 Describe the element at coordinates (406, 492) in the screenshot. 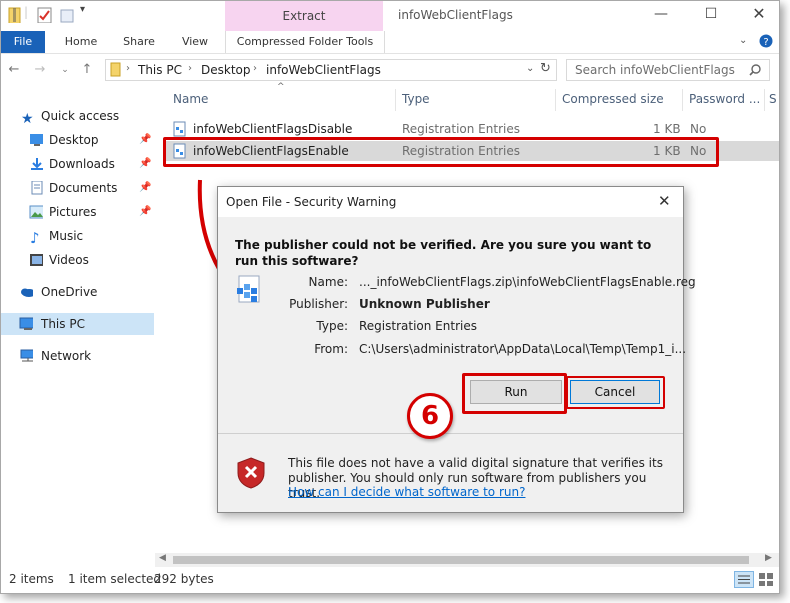

I see `help-link: How can I decide what software to run?` at that location.